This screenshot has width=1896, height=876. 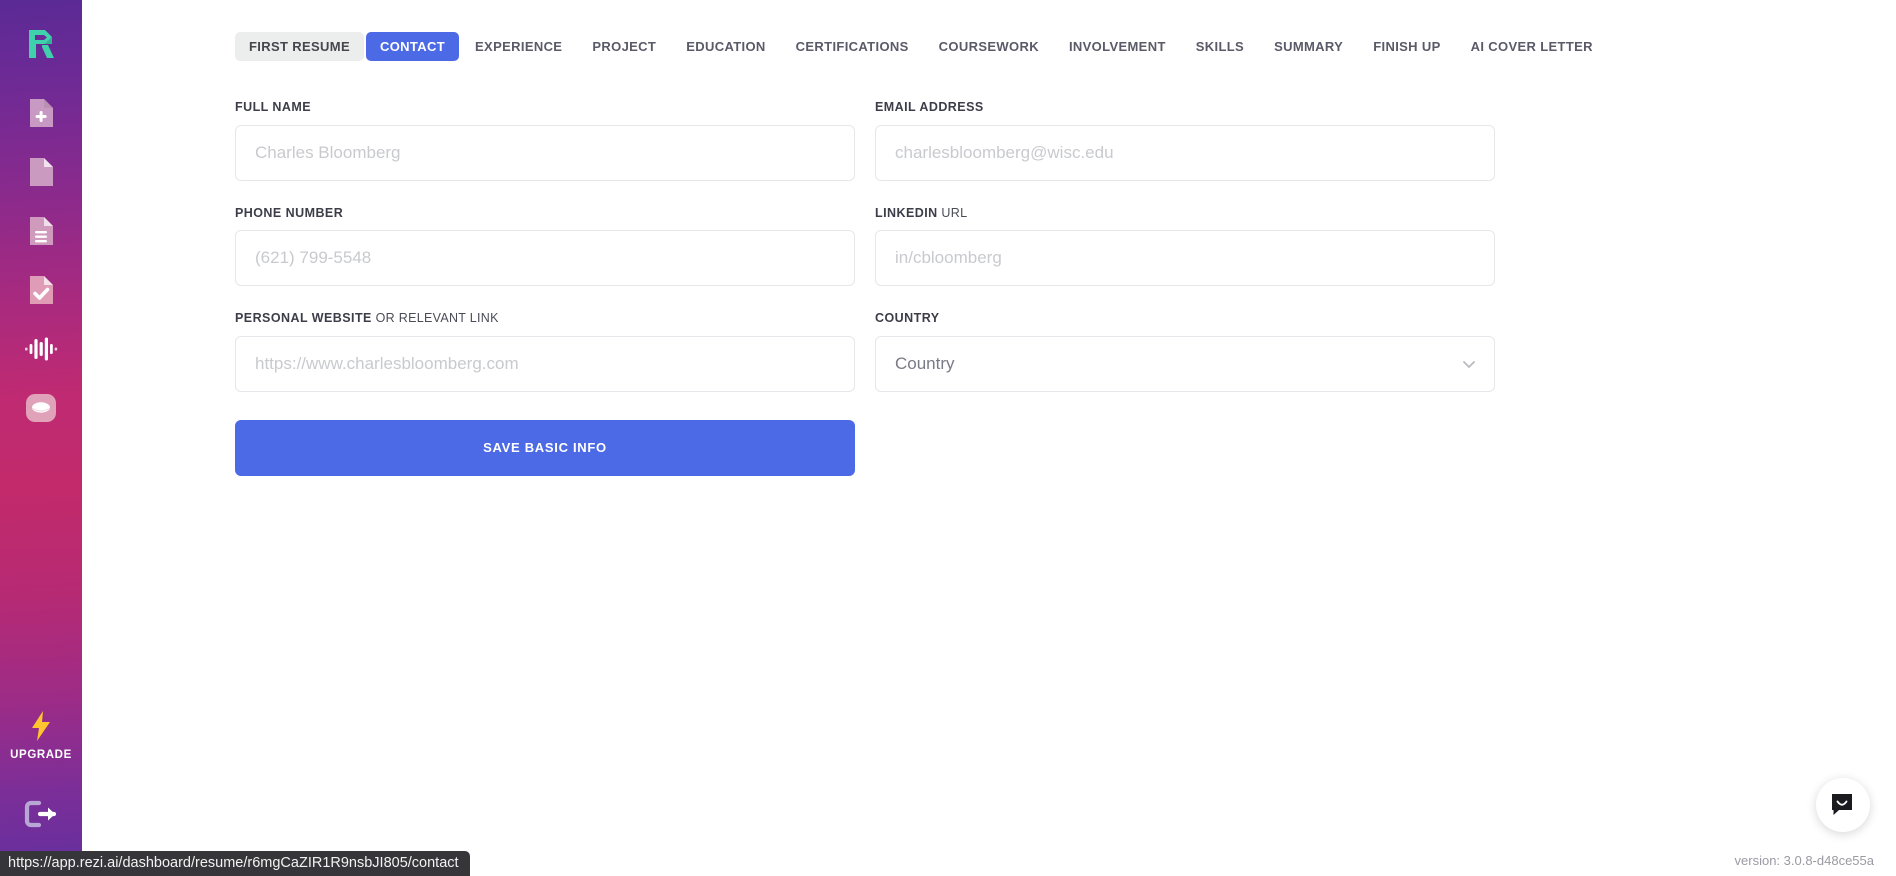 I want to click on chat-launcher-button, so click(x=1843, y=805).